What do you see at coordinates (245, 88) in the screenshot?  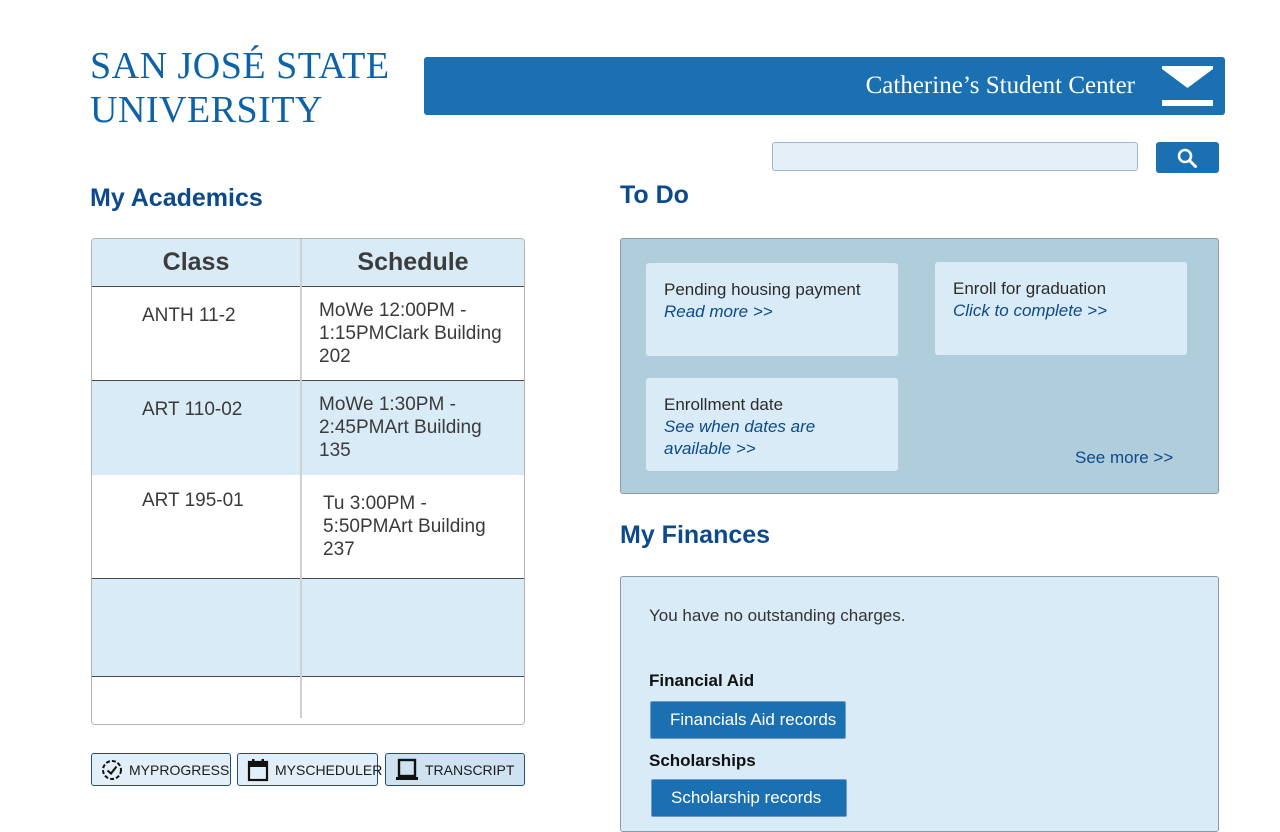 I see `university-logo: SAN JOSÉ STATE UNIVERSITY` at bounding box center [245, 88].